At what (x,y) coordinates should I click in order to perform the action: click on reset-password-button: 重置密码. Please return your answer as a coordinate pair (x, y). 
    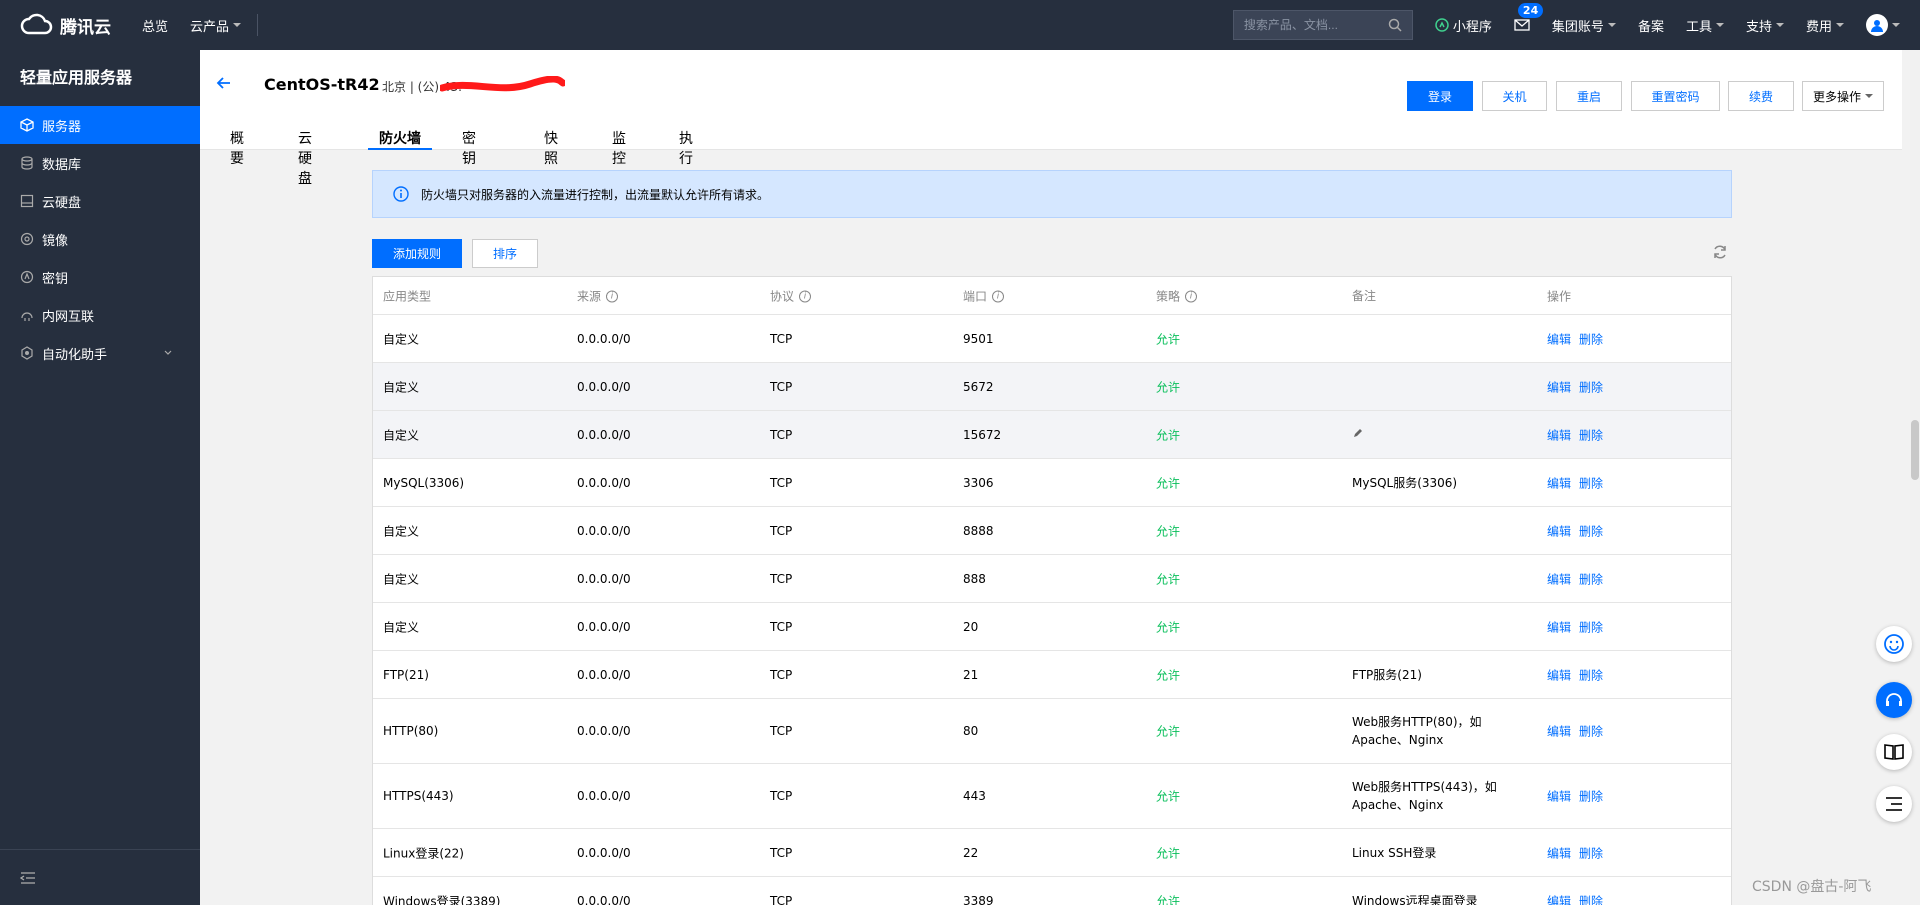
    Looking at the image, I should click on (1675, 96).